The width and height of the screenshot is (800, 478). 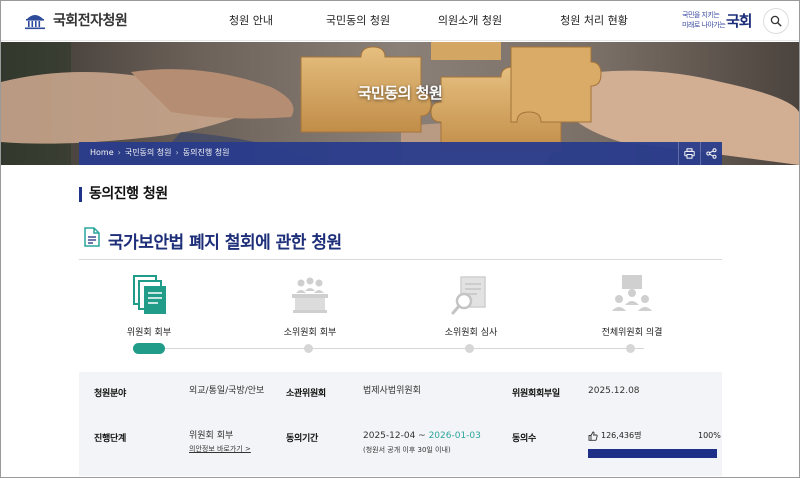 What do you see at coordinates (310, 295) in the screenshot?
I see `meeting-icon` at bounding box center [310, 295].